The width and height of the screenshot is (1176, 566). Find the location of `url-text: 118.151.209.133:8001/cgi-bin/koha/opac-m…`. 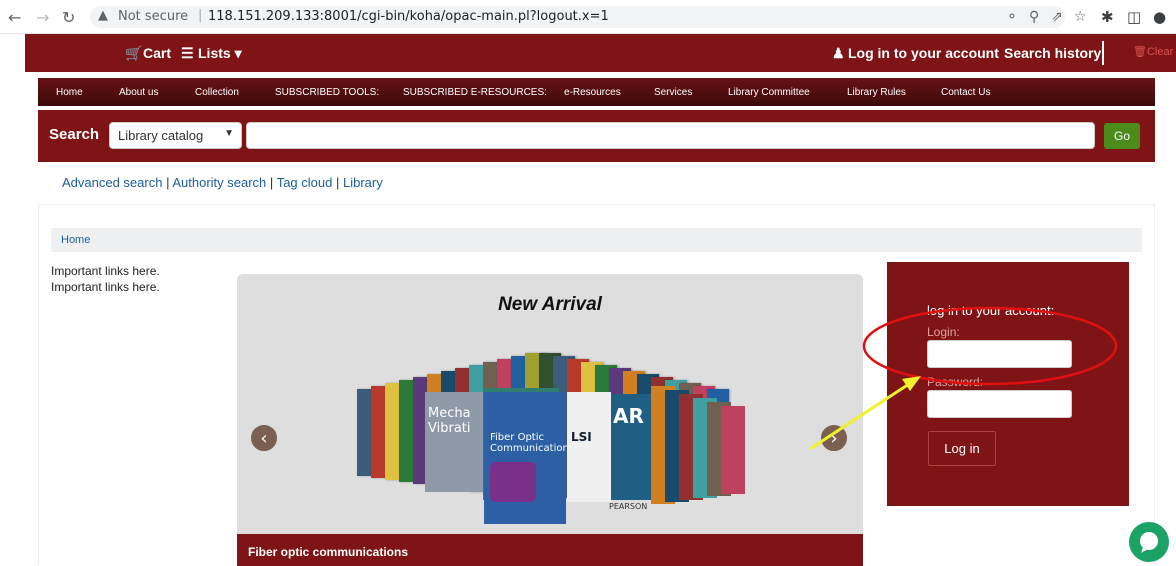

url-text: 118.151.209.133:8001/cgi-bin/koha/opac-m… is located at coordinates (408, 16).